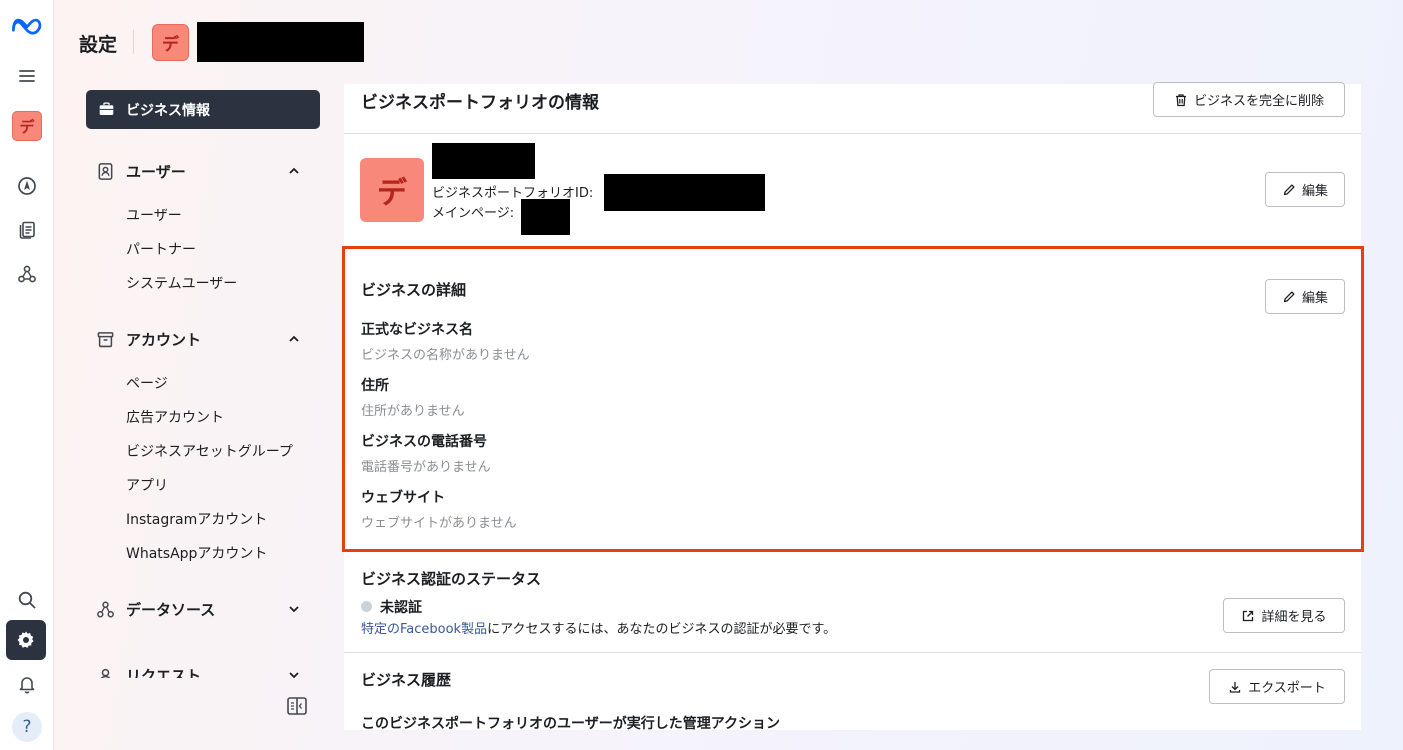 This screenshot has height=750, width=1403. Describe the element at coordinates (209, 451) in the screenshot. I see `nav-item-business-asset-groups: ビジネスアセットグループ` at that location.